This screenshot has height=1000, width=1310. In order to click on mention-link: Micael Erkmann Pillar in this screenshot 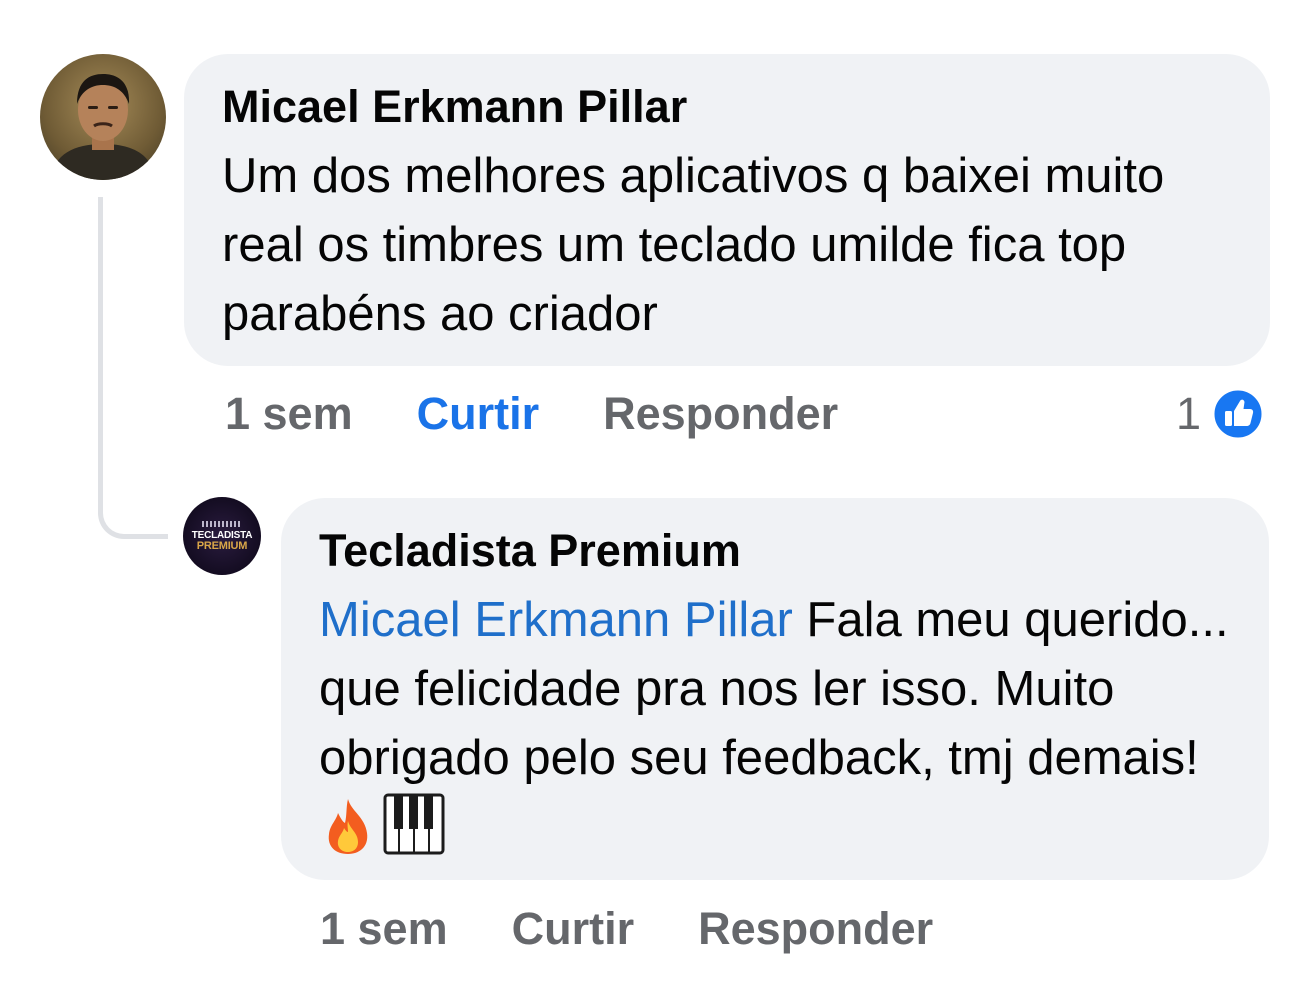, I will do `click(556, 620)`.